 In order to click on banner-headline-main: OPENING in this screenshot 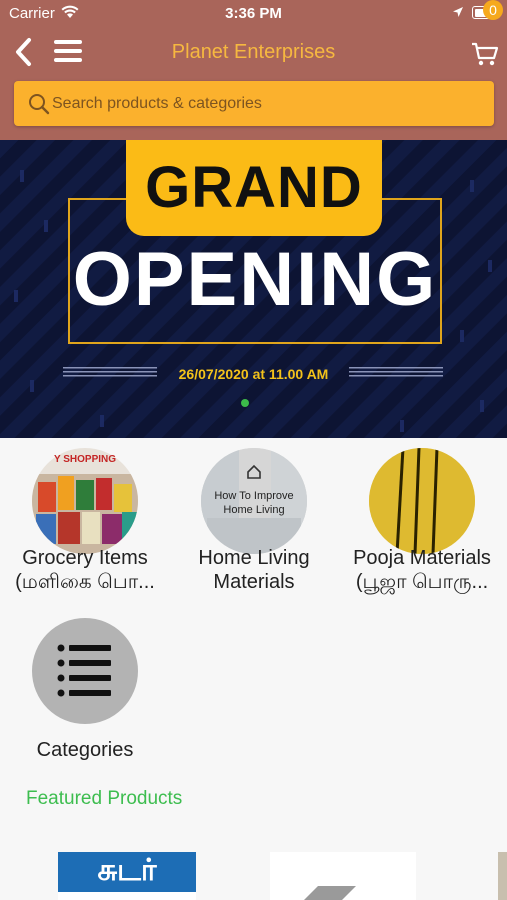, I will do `click(255, 279)`.